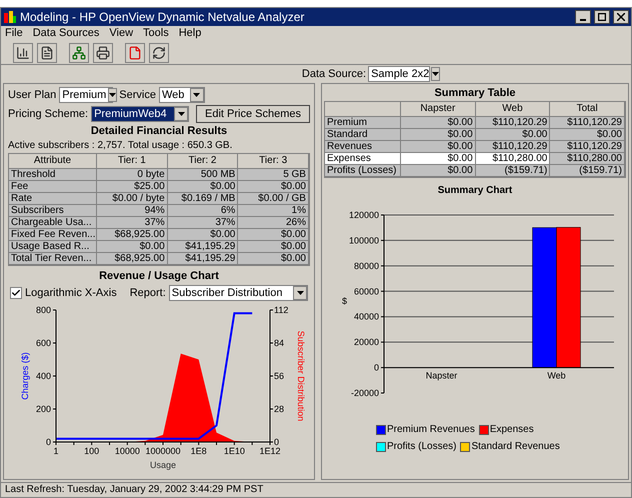 Image resolution: width=632 pixels, height=498 pixels. Describe the element at coordinates (364, 393) in the screenshot. I see `axis-label: -20000` at that location.